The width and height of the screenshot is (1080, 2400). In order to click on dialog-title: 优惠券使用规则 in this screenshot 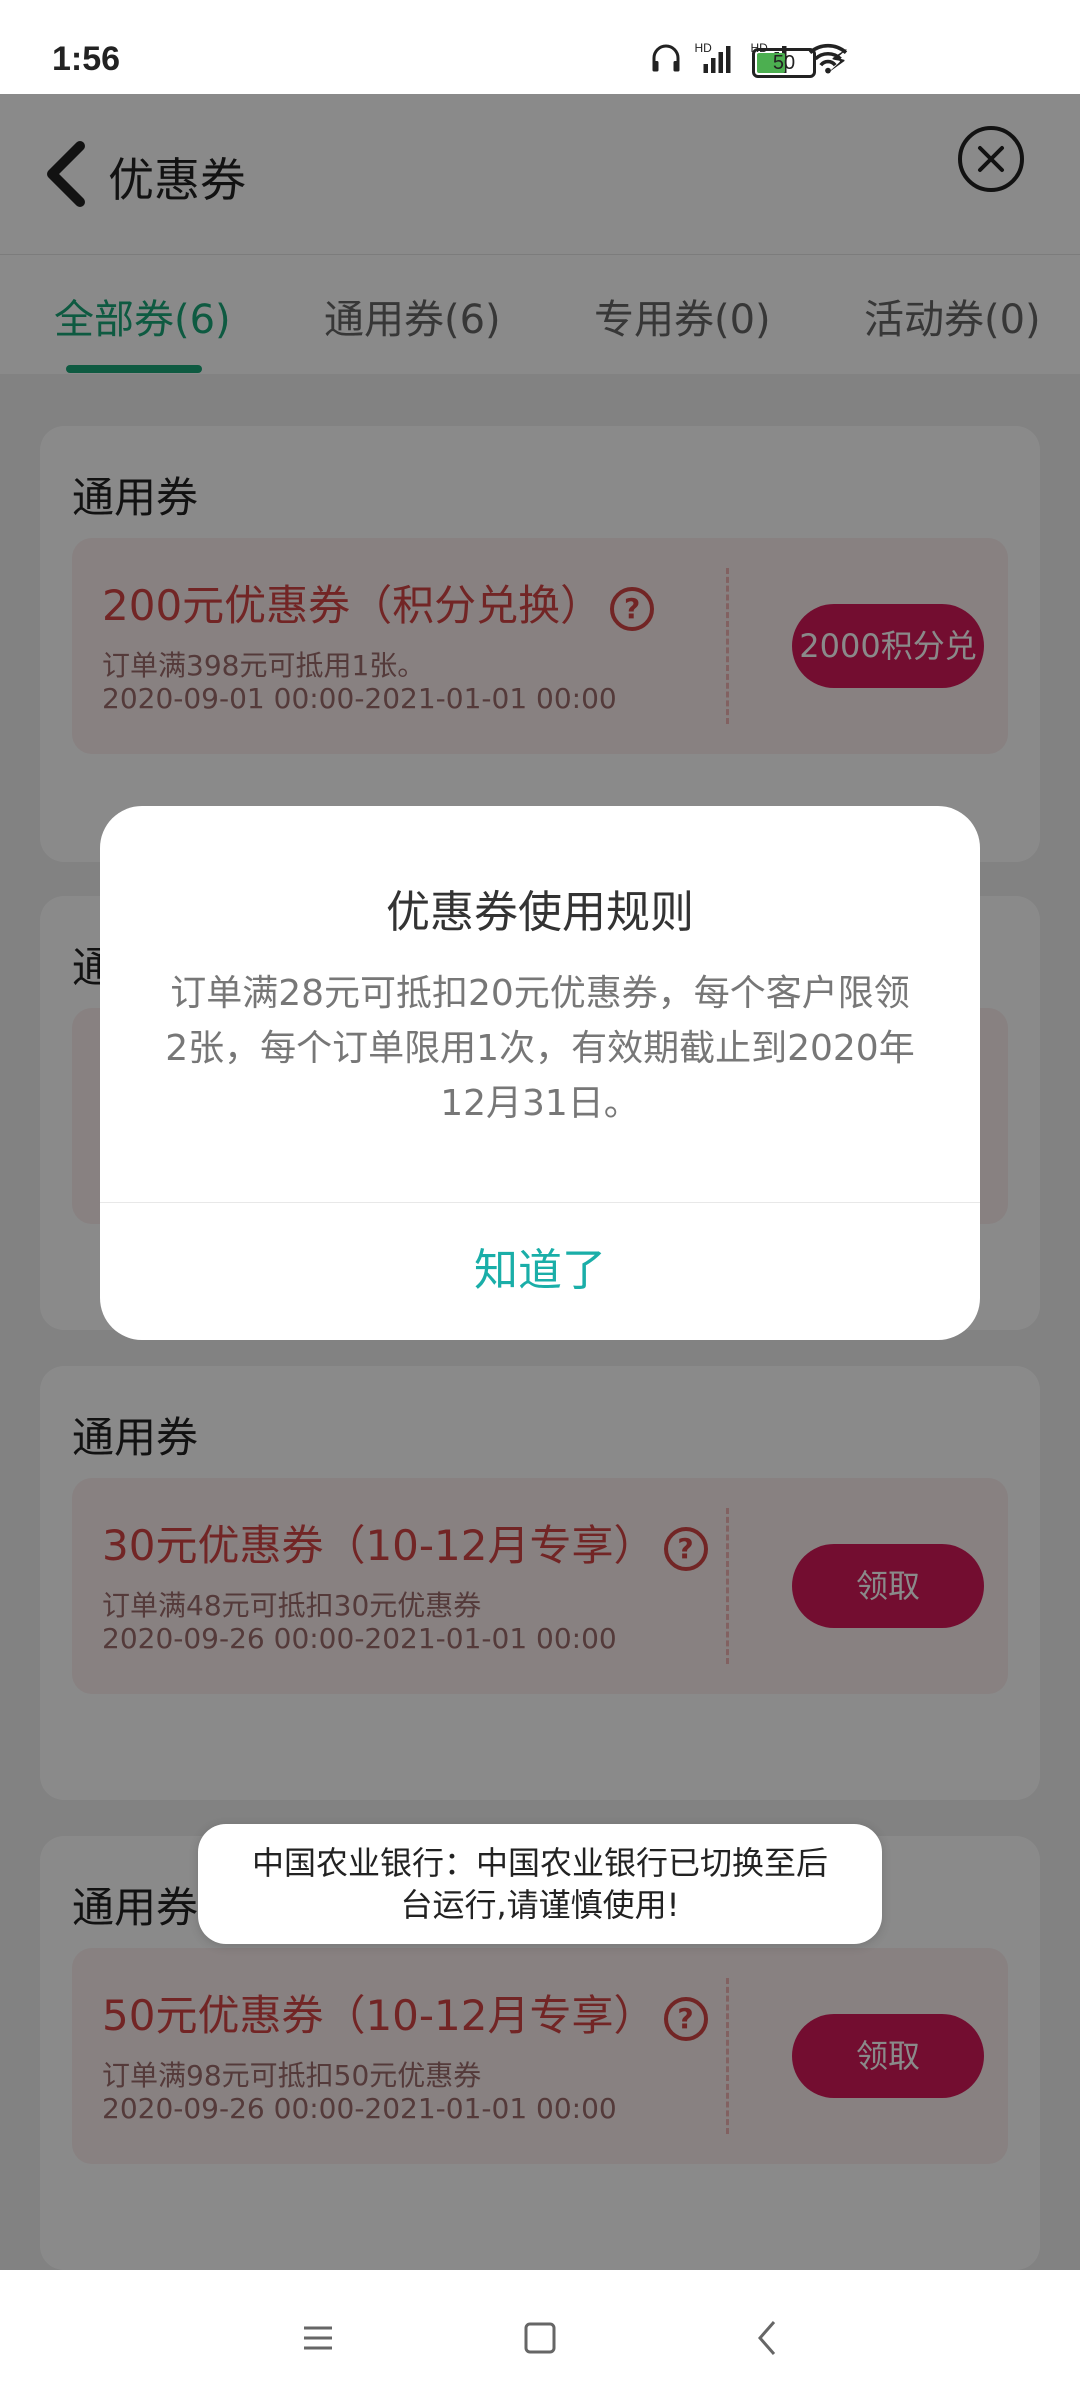, I will do `click(540, 912)`.